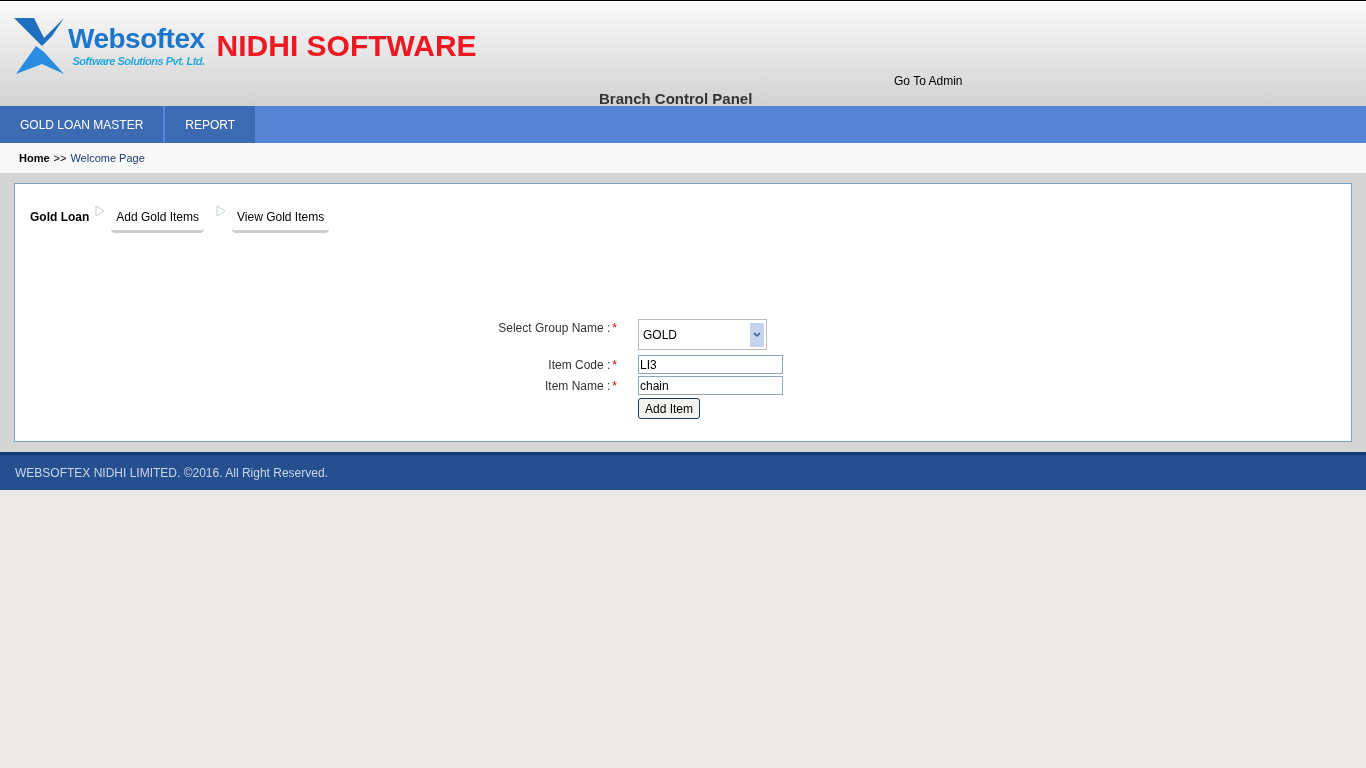 Image resolution: width=1366 pixels, height=768 pixels. Describe the element at coordinates (138, 61) in the screenshot. I see `logo-tagline: Software Solutions Pvt. Ltd.` at that location.